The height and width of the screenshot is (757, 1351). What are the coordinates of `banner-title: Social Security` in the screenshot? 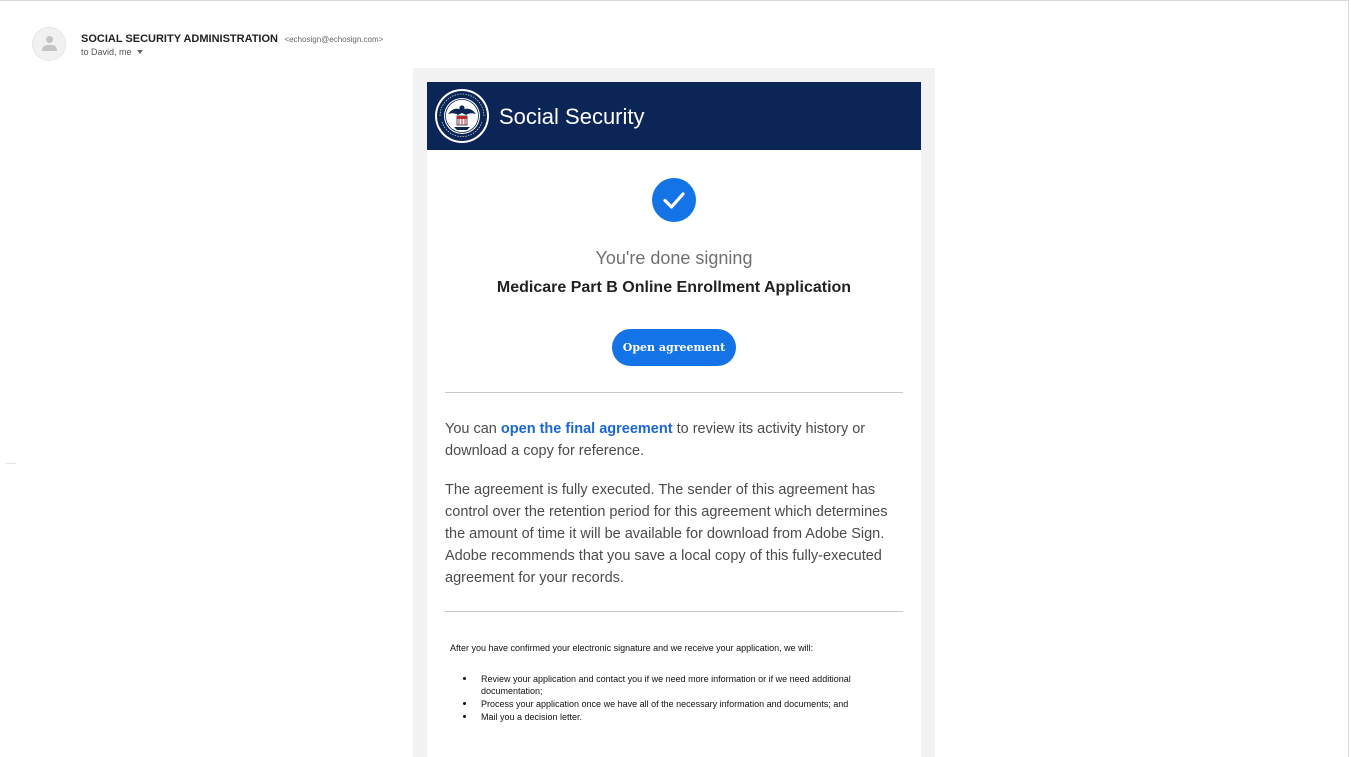 It's located at (572, 116).